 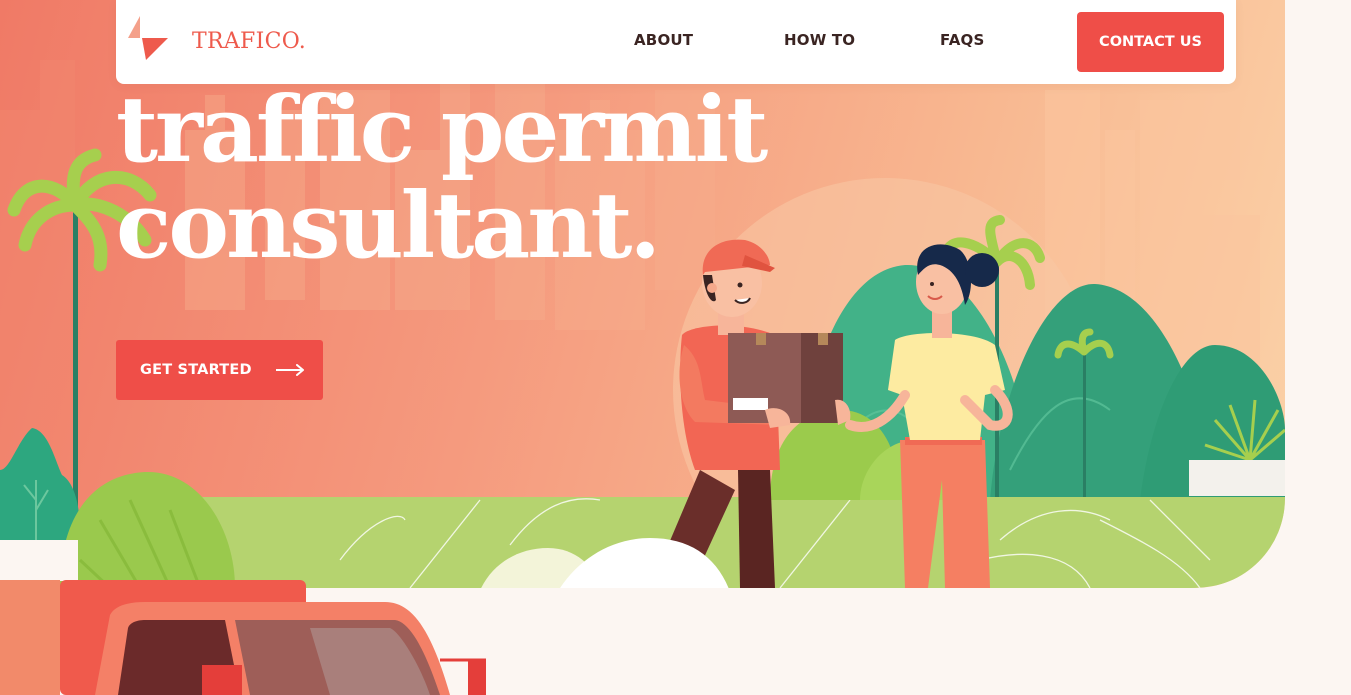 I want to click on round-bush, so click(x=147, y=529).